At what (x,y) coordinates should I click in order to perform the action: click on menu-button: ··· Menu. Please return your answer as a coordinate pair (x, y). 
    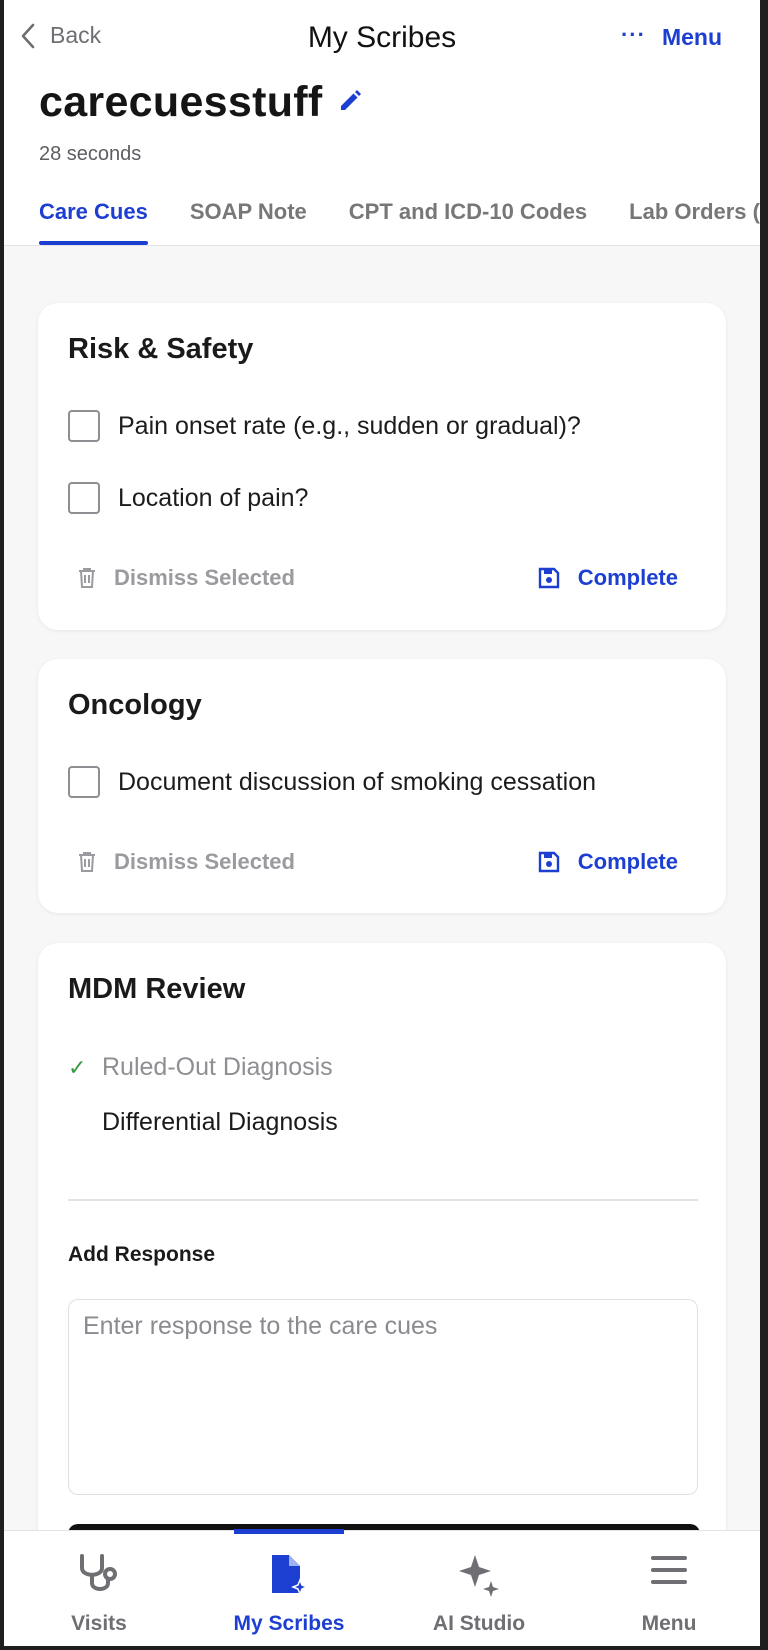
    Looking at the image, I should click on (671, 36).